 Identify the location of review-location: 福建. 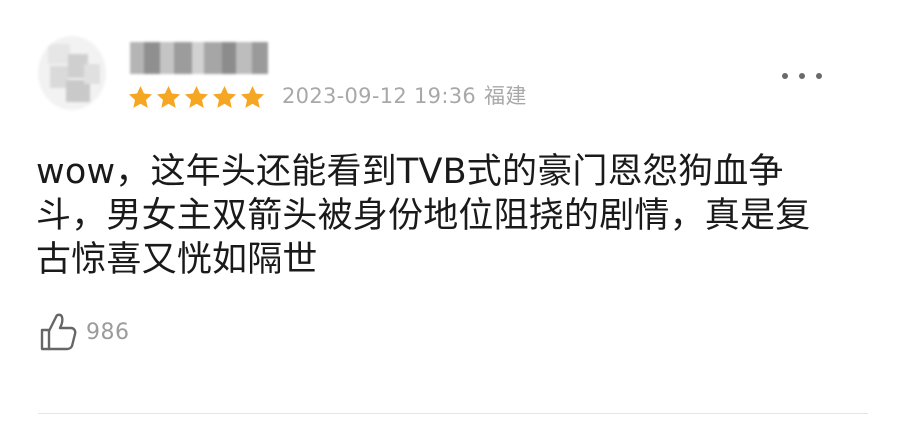
(505, 96).